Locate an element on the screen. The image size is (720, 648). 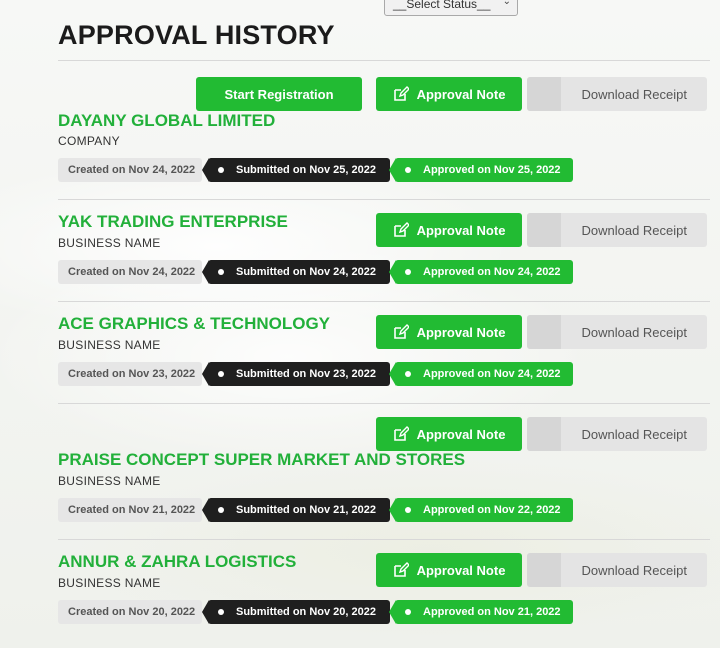
submitted-date-text: Submitted on Nov 20, 2022 is located at coordinates (306, 612).